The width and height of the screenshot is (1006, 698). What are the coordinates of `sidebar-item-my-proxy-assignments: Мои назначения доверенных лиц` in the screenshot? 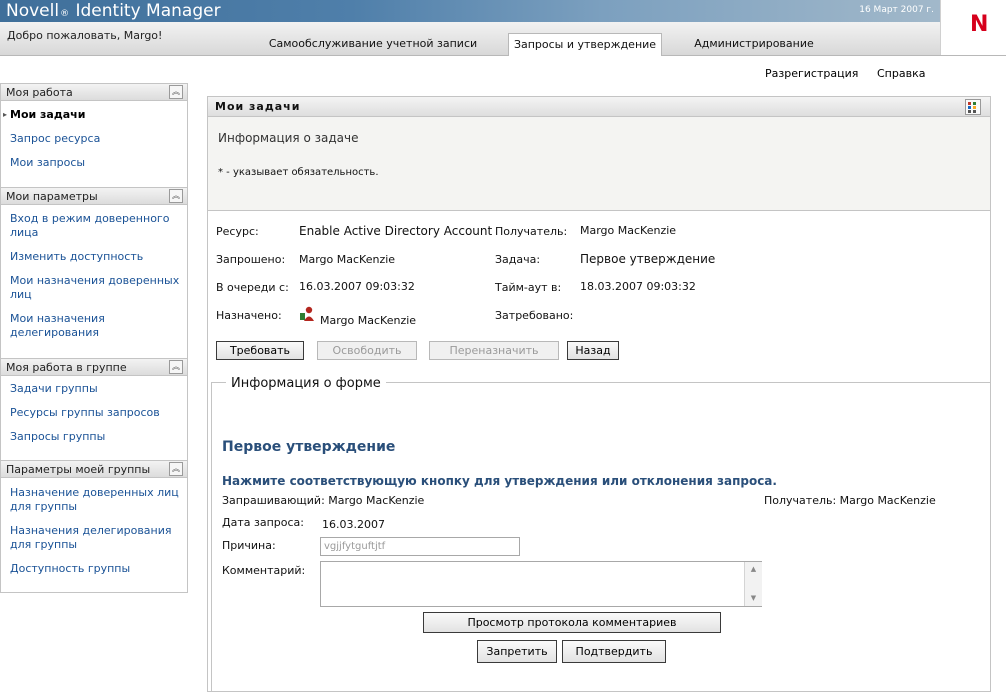 It's located at (95, 288).